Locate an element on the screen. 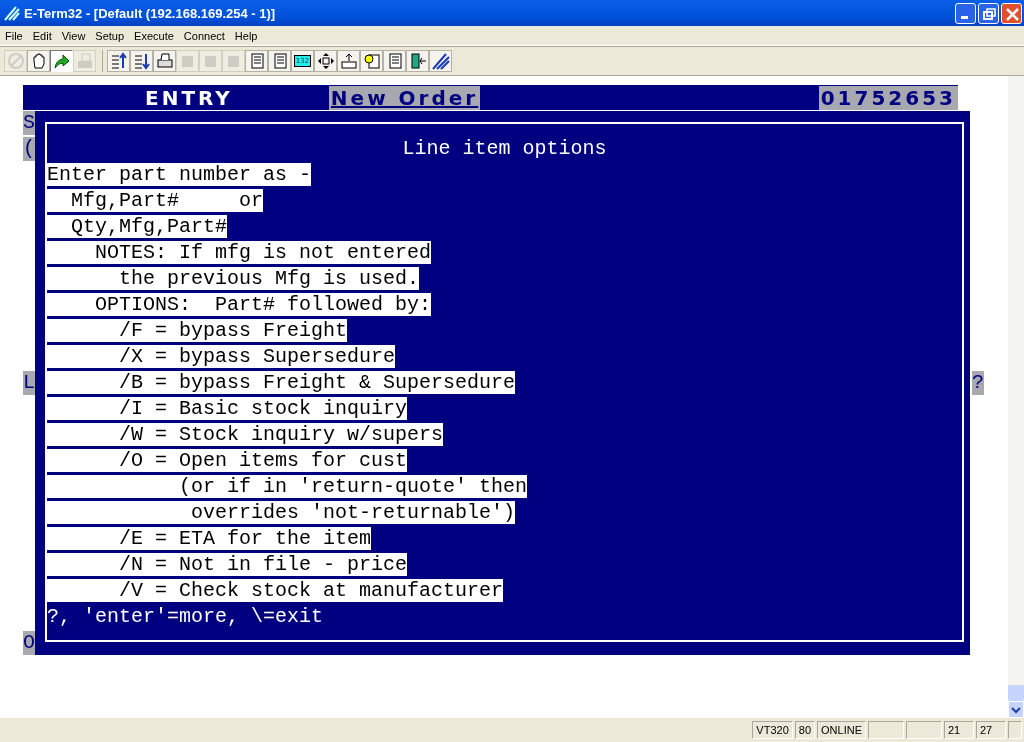 This screenshot has width=1024, height=742. restore-button is located at coordinates (988, 13).